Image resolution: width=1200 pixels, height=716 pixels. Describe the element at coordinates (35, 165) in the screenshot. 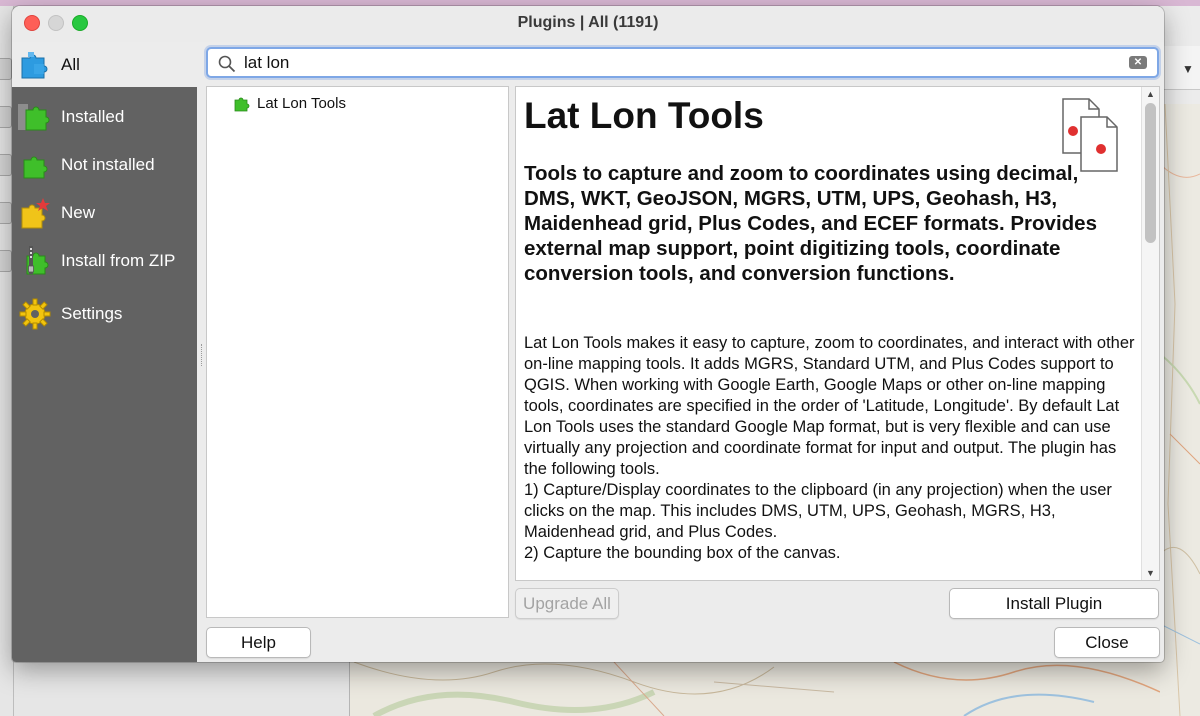

I see `puzzle-not-installed-icon` at that location.